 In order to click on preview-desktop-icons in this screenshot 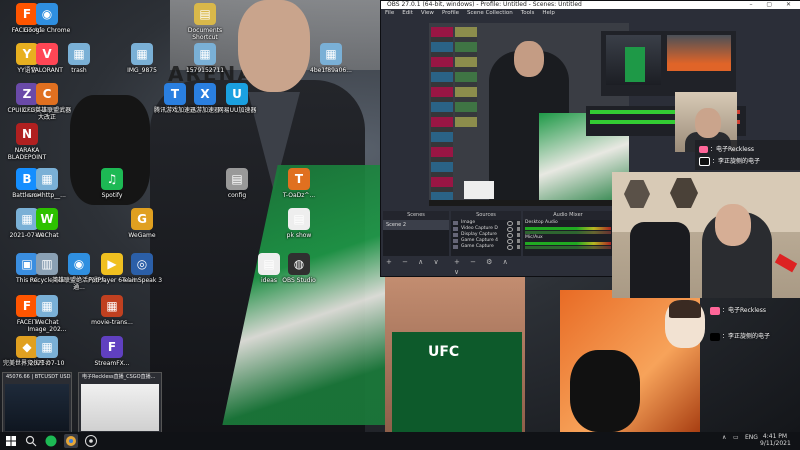, I will do `click(442, 114)`.